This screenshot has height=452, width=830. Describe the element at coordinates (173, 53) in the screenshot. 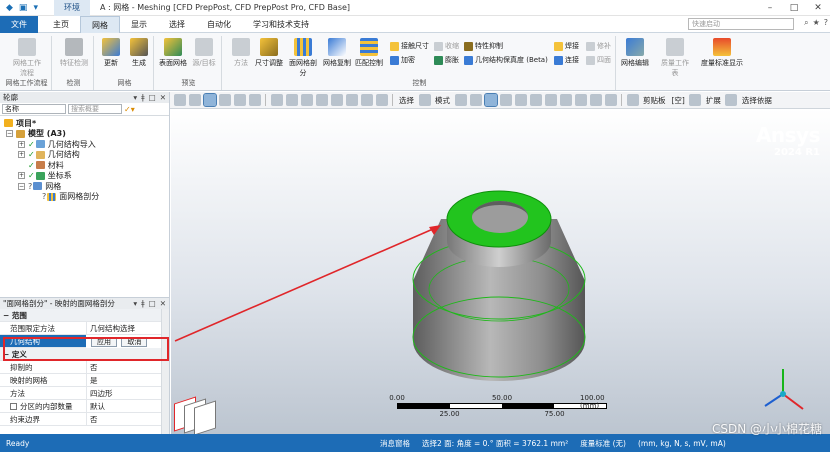

I see `surface-mesh-button: 表面网格` at that location.